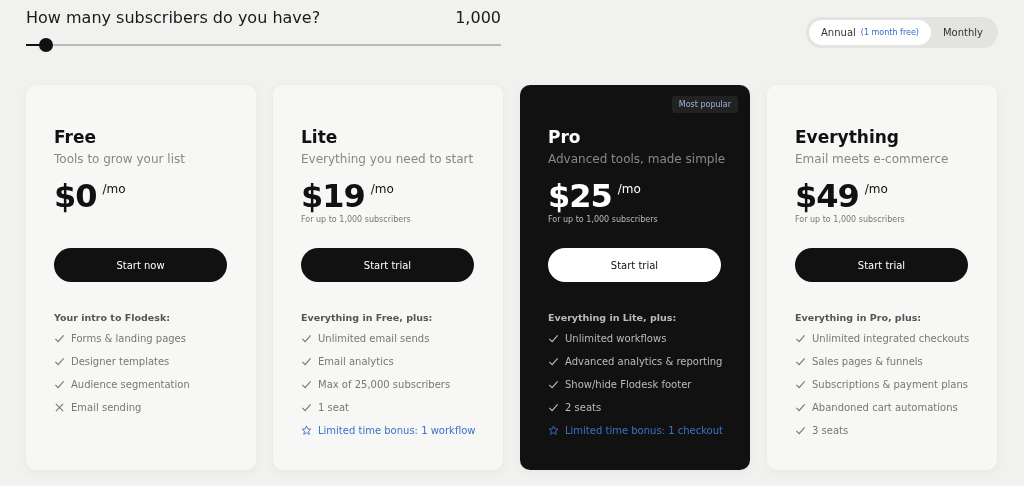  I want to click on feature-text: 3 seats, so click(830, 430).